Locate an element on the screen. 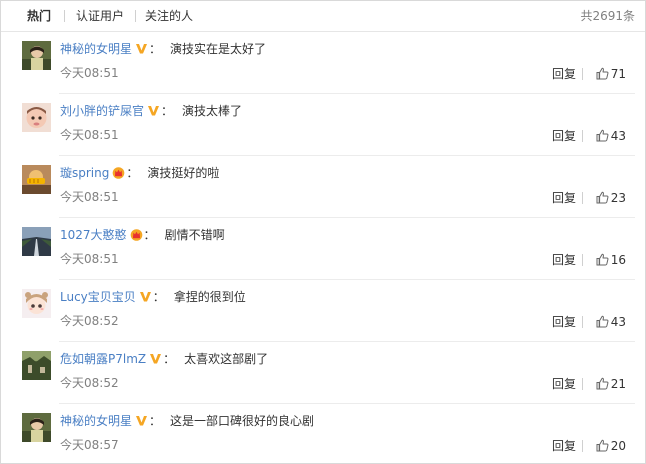 This screenshot has width=646, height=464. like-button: 21 is located at coordinates (611, 384).